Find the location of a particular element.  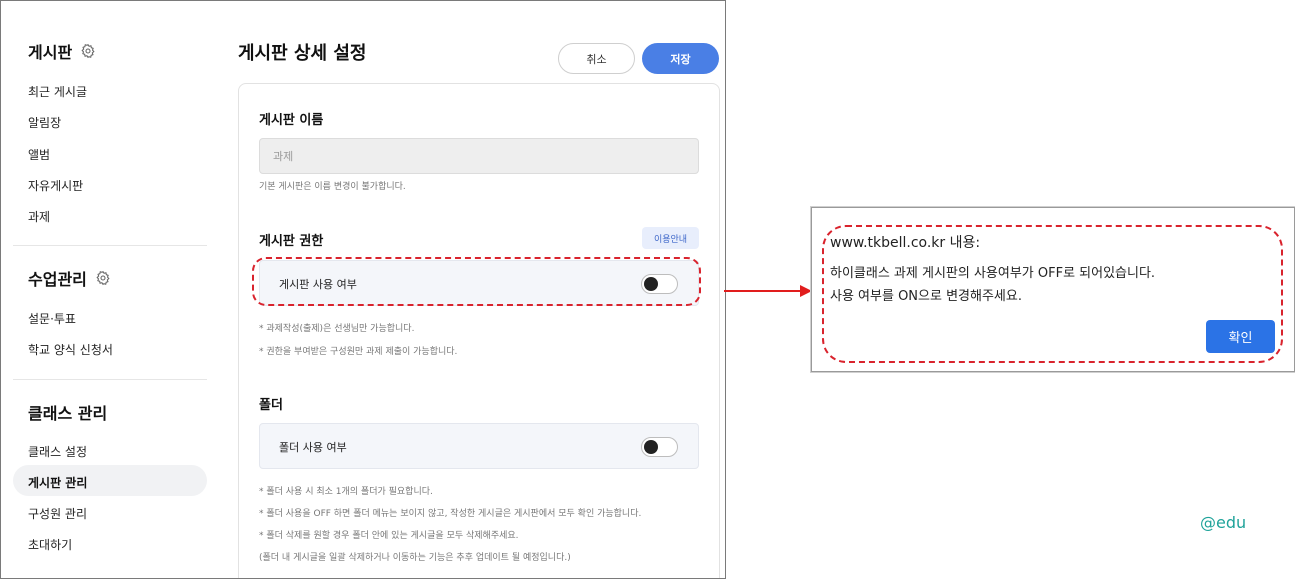

sidebar-item-album: 앨범 is located at coordinates (39, 154).